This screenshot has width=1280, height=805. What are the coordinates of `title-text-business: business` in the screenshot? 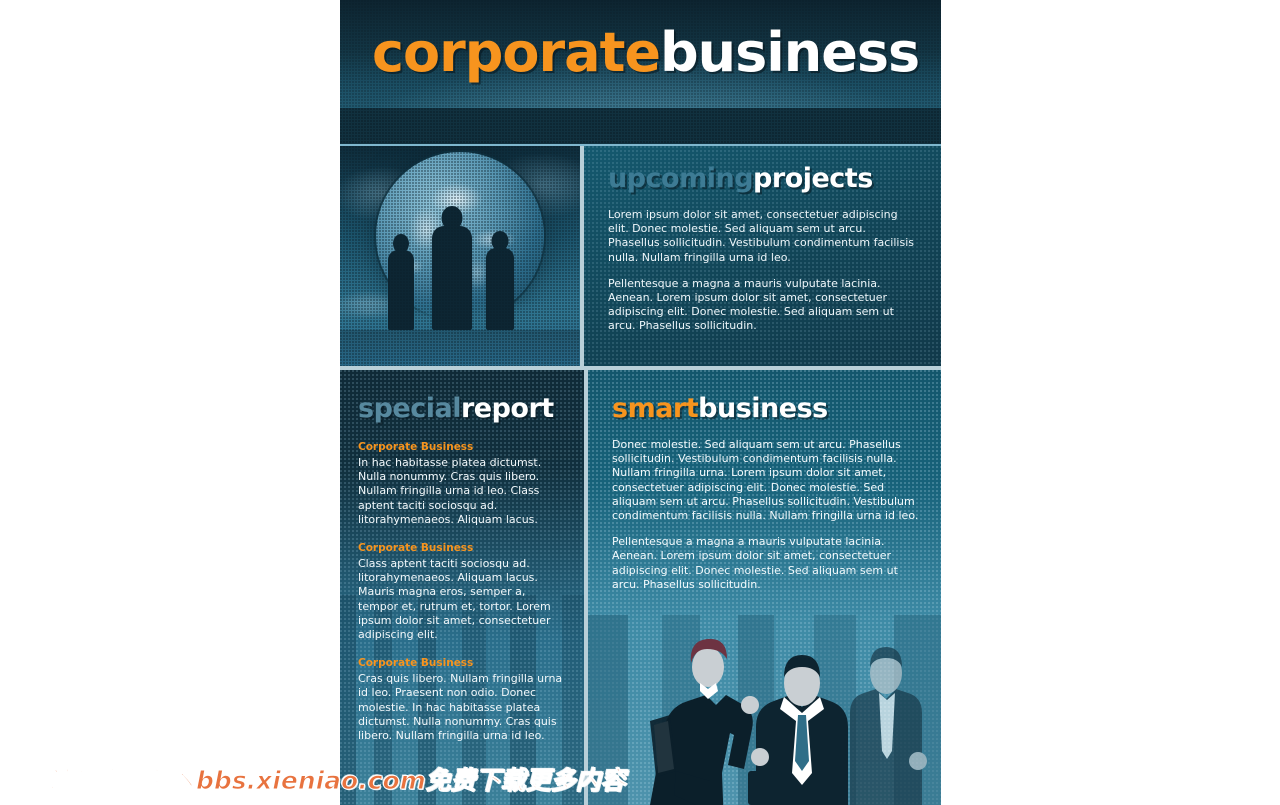 It's located at (763, 408).